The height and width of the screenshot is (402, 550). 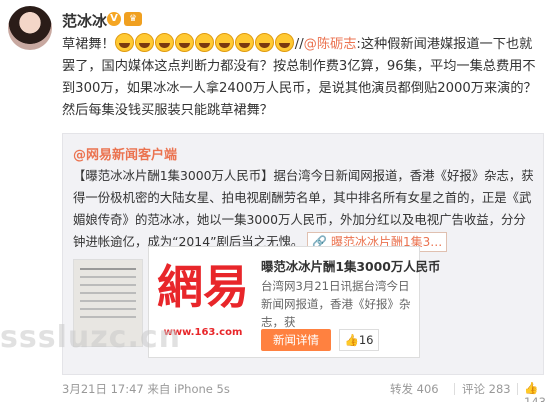 I want to click on emoji-row, so click(x=204, y=42).